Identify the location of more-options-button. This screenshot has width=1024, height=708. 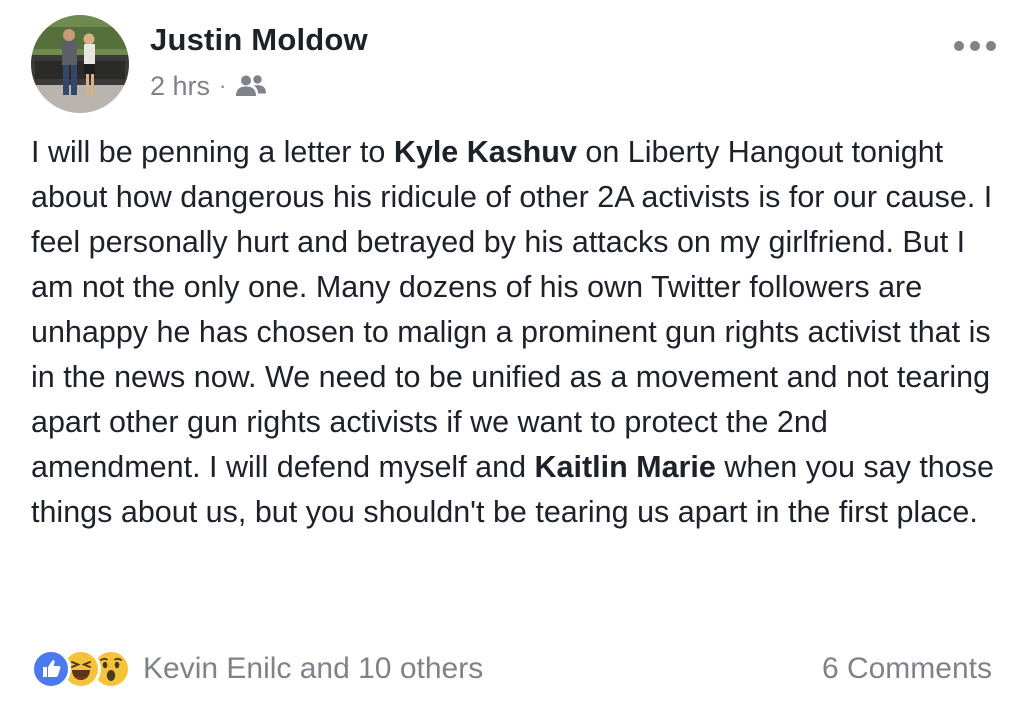
(975, 46).